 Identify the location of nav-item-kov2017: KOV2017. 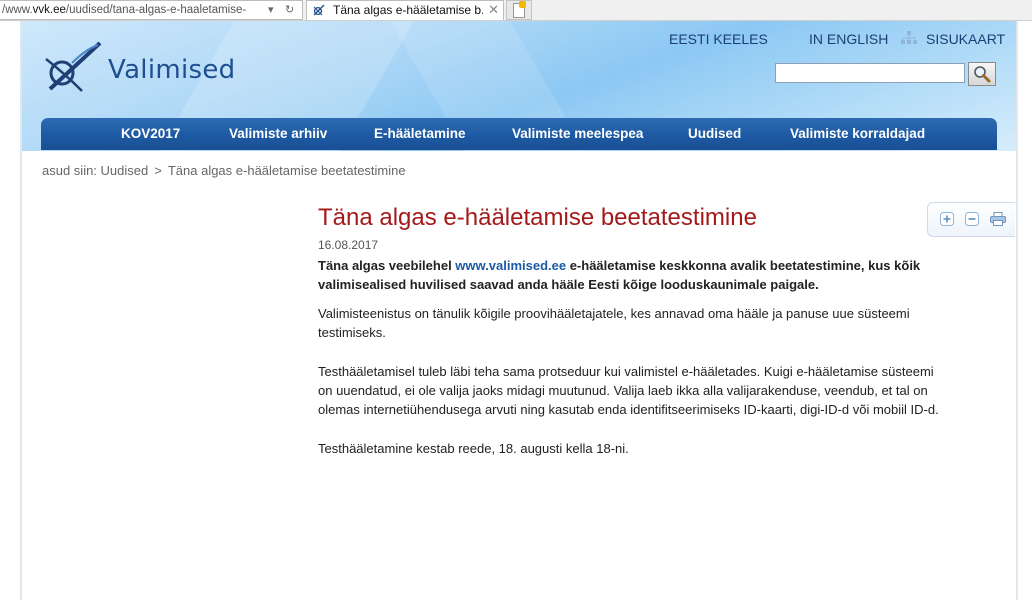
(150, 134).